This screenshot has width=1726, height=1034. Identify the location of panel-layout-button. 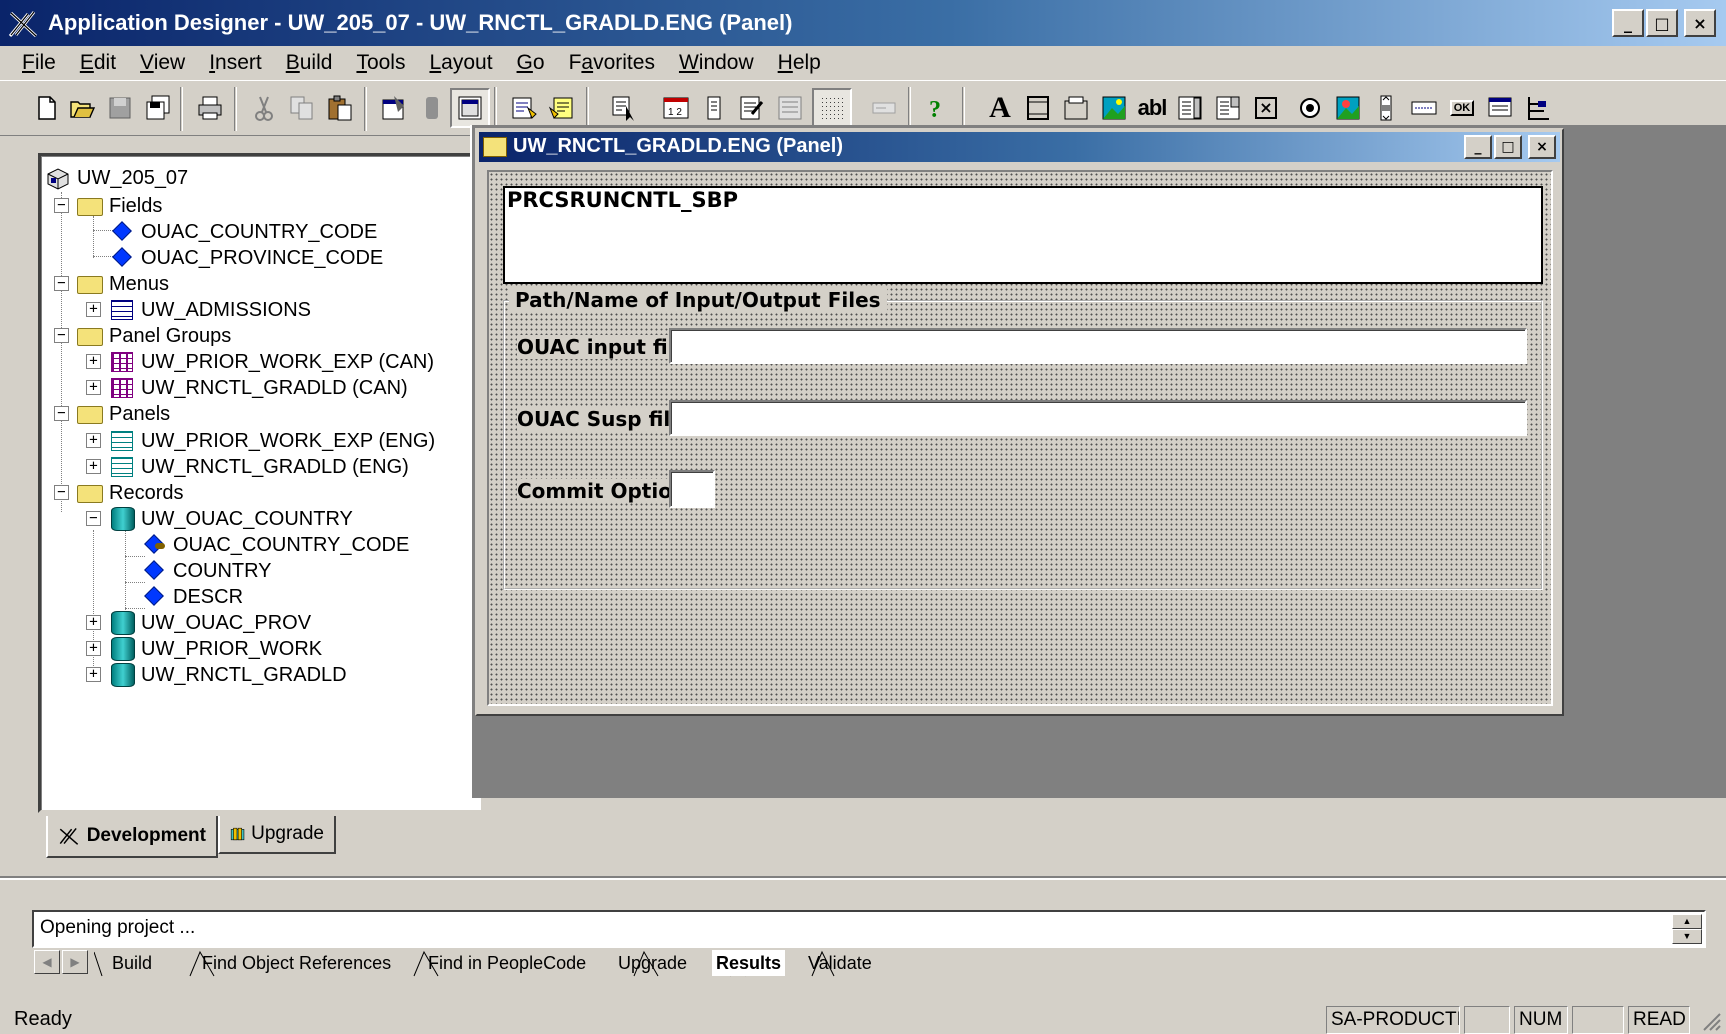
(790, 108).